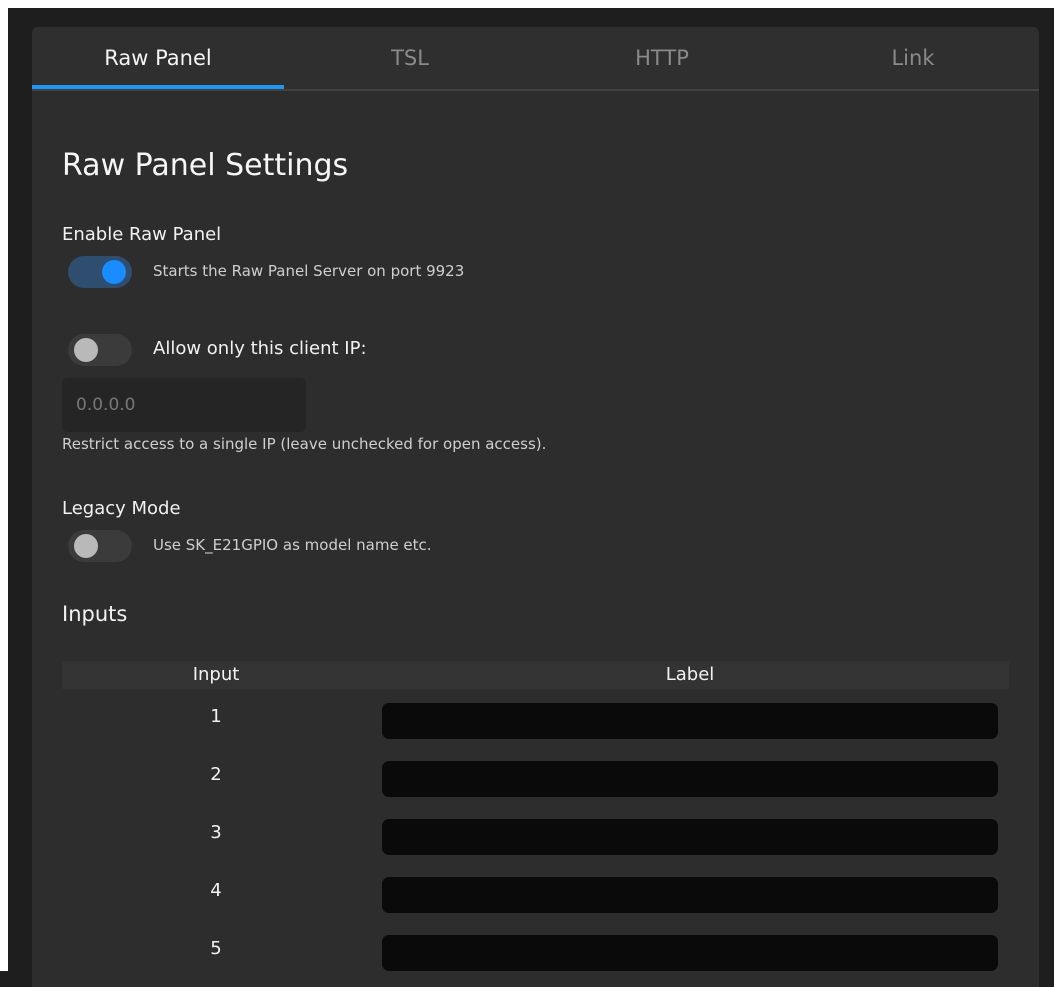 The width and height of the screenshot is (1054, 987). What do you see at coordinates (216, 948) in the screenshot?
I see `input-number-5: 5` at bounding box center [216, 948].